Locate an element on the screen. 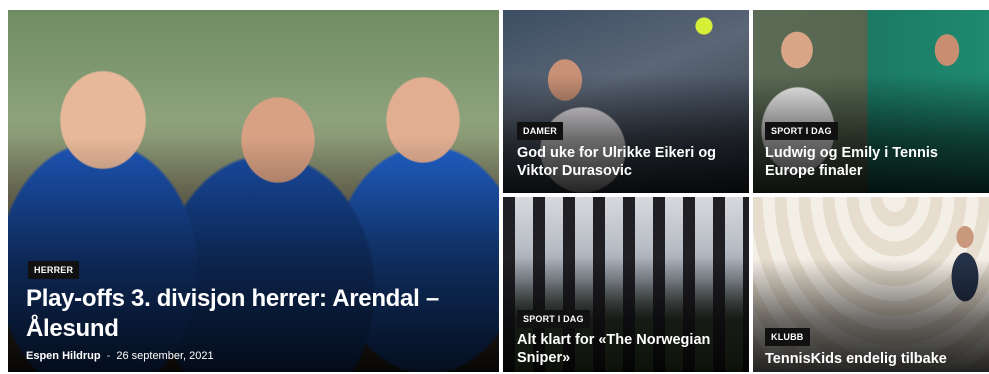 The image size is (989, 374). article-author: Espen Hildrup is located at coordinates (63, 356).